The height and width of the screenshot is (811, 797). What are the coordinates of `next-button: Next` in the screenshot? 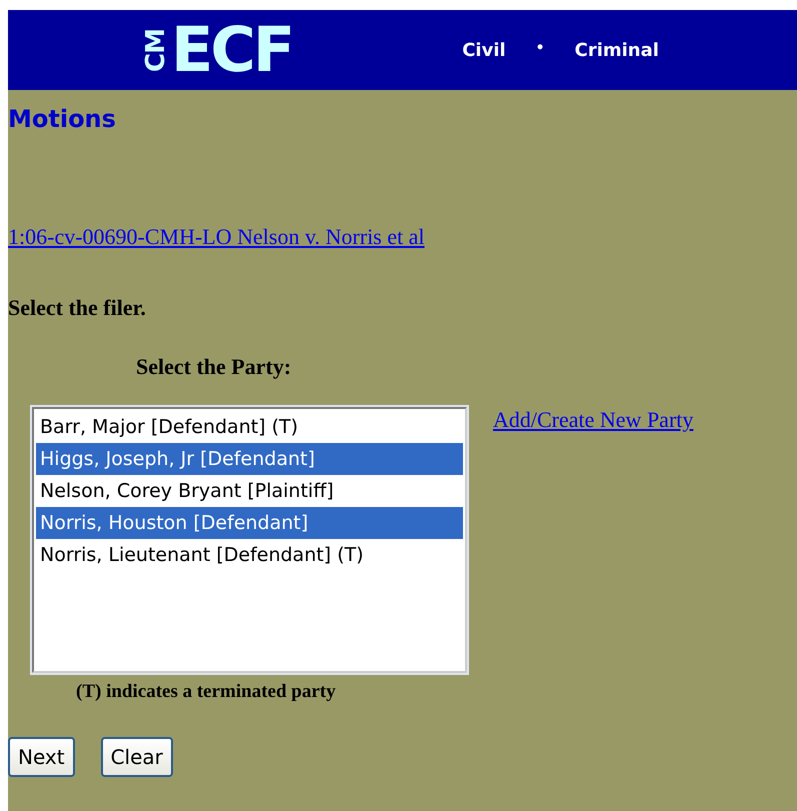 It's located at (41, 757).